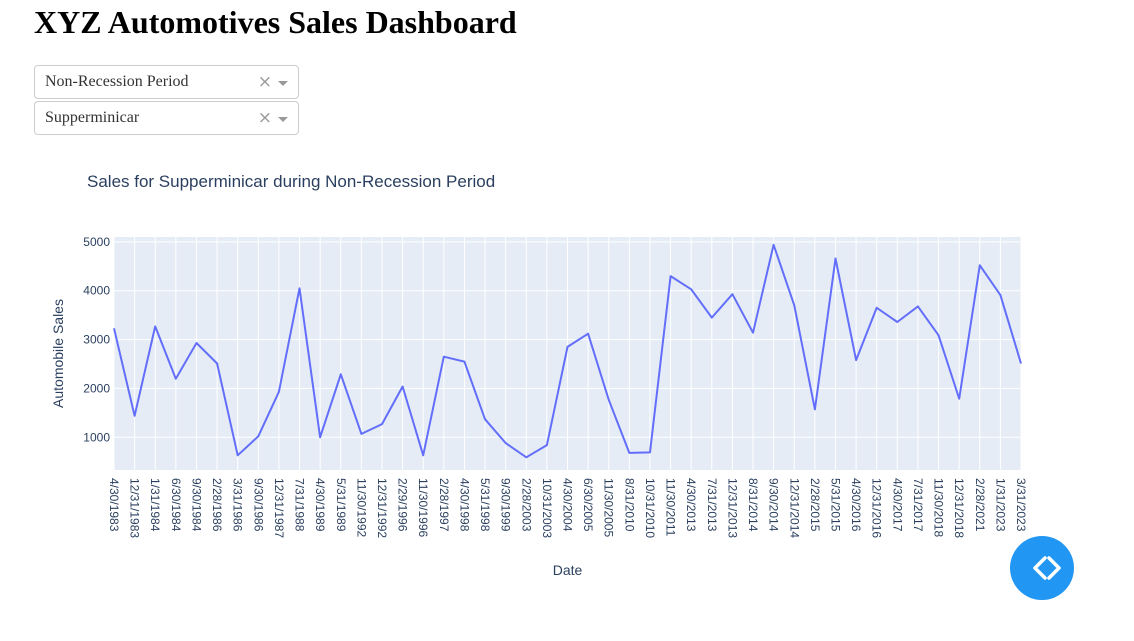 Image resolution: width=1134 pixels, height=641 pixels. What do you see at coordinates (135, 508) in the screenshot?
I see `x-tick-label: 12/31/1983` at bounding box center [135, 508].